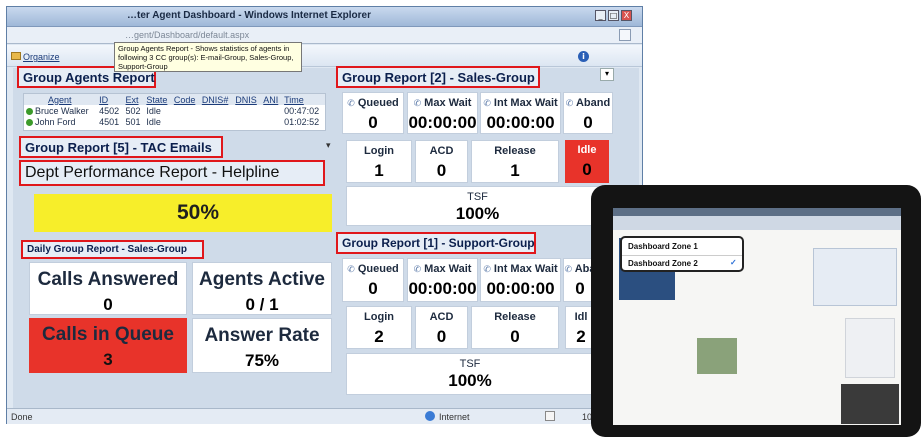 Image resolution: width=921 pixels, height=437 pixels. I want to click on sales-aband-label: Aband, so click(593, 103).